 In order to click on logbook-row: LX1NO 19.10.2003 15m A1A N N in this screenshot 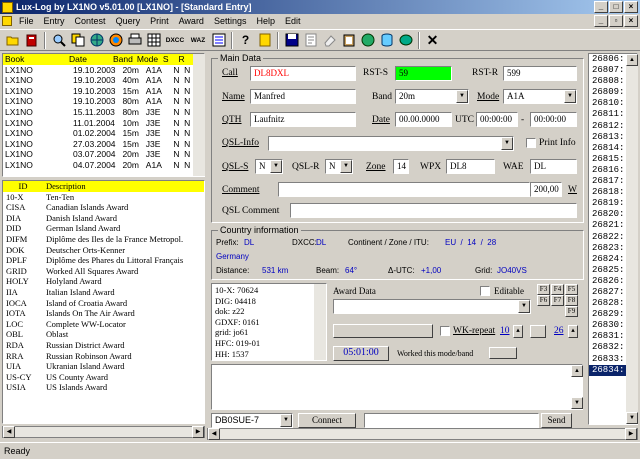, I will do `click(98, 91)`.